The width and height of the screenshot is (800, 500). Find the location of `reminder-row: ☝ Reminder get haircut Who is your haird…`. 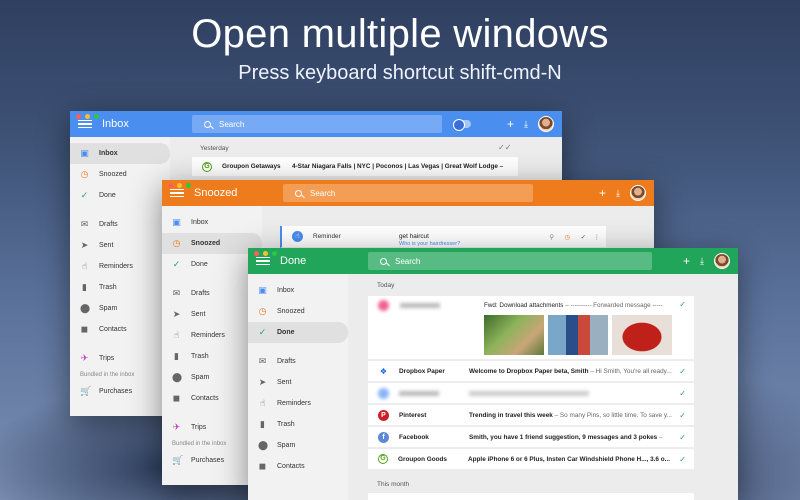

reminder-row: ☝ Reminder get haircut Who is your haird… is located at coordinates (443, 237).